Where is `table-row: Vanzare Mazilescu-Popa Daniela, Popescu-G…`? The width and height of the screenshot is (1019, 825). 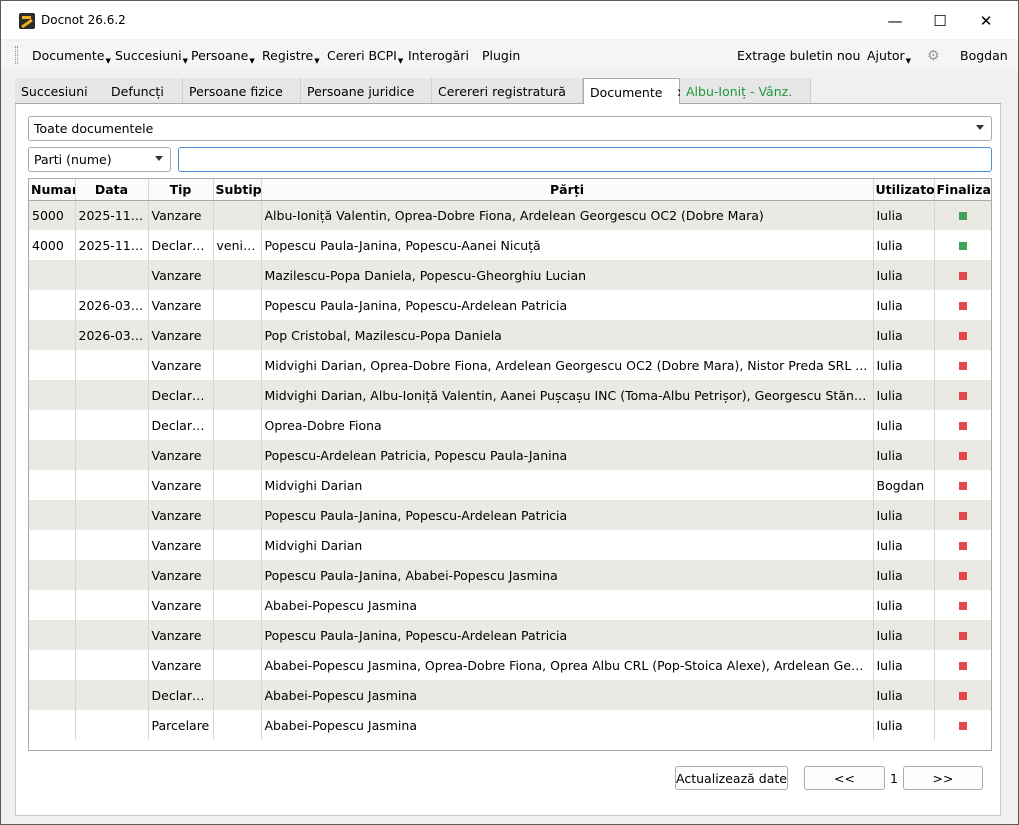
table-row: Vanzare Mazilescu-Popa Daniela, Popescu-G… is located at coordinates (510, 275).